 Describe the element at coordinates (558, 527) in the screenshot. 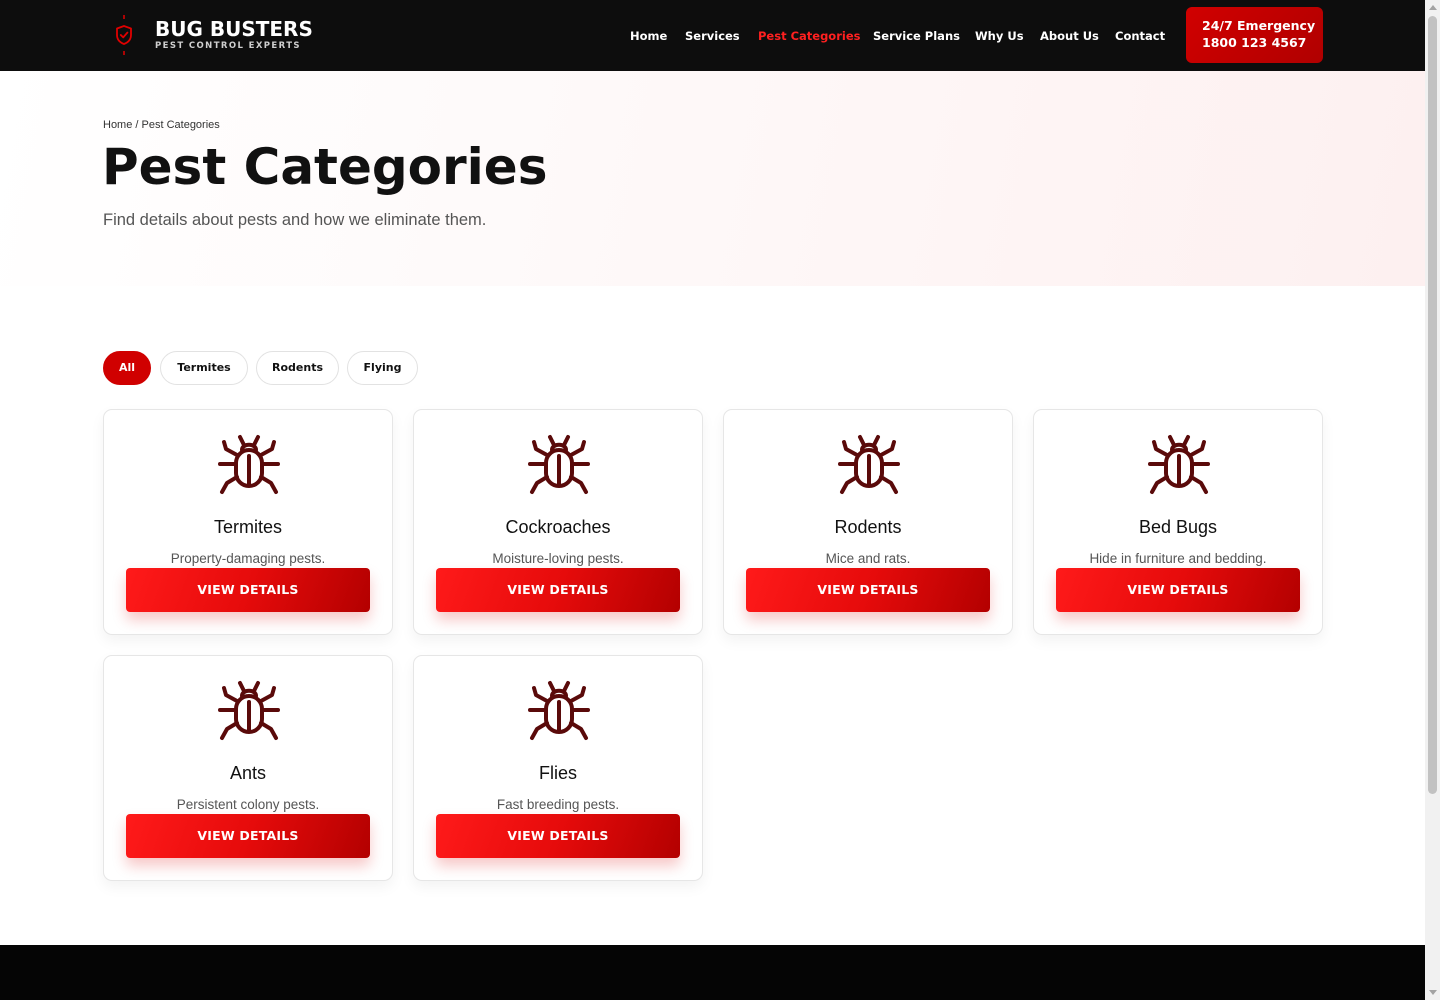

I see `card-title: Cockroaches` at that location.